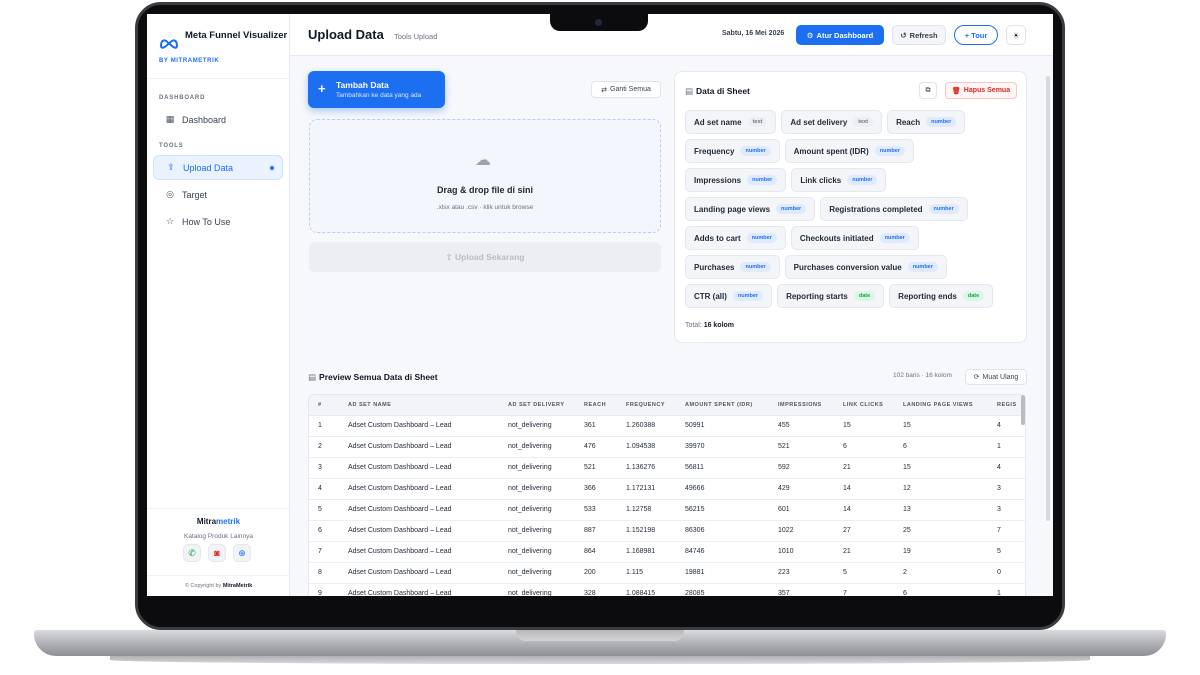 This screenshot has height=675, width=1200. What do you see at coordinates (801, 589) in the screenshot?
I see `table-cell: 357` at bounding box center [801, 589].